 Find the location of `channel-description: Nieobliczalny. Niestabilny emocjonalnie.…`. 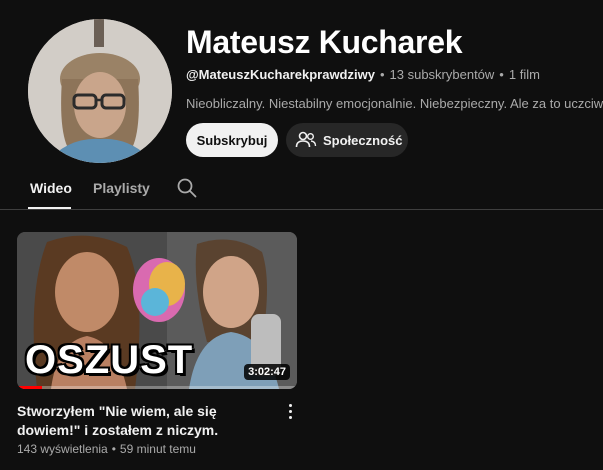

channel-description: Nieobliczalny. Niestabilny emocjonalnie.… is located at coordinates (394, 103).